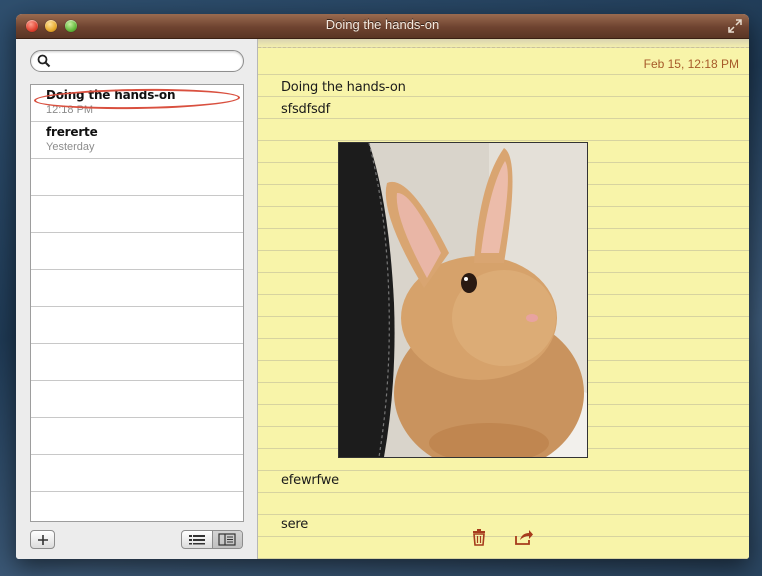 The image size is (762, 576). Describe the element at coordinates (524, 537) in the screenshot. I see `share-icon` at that location.